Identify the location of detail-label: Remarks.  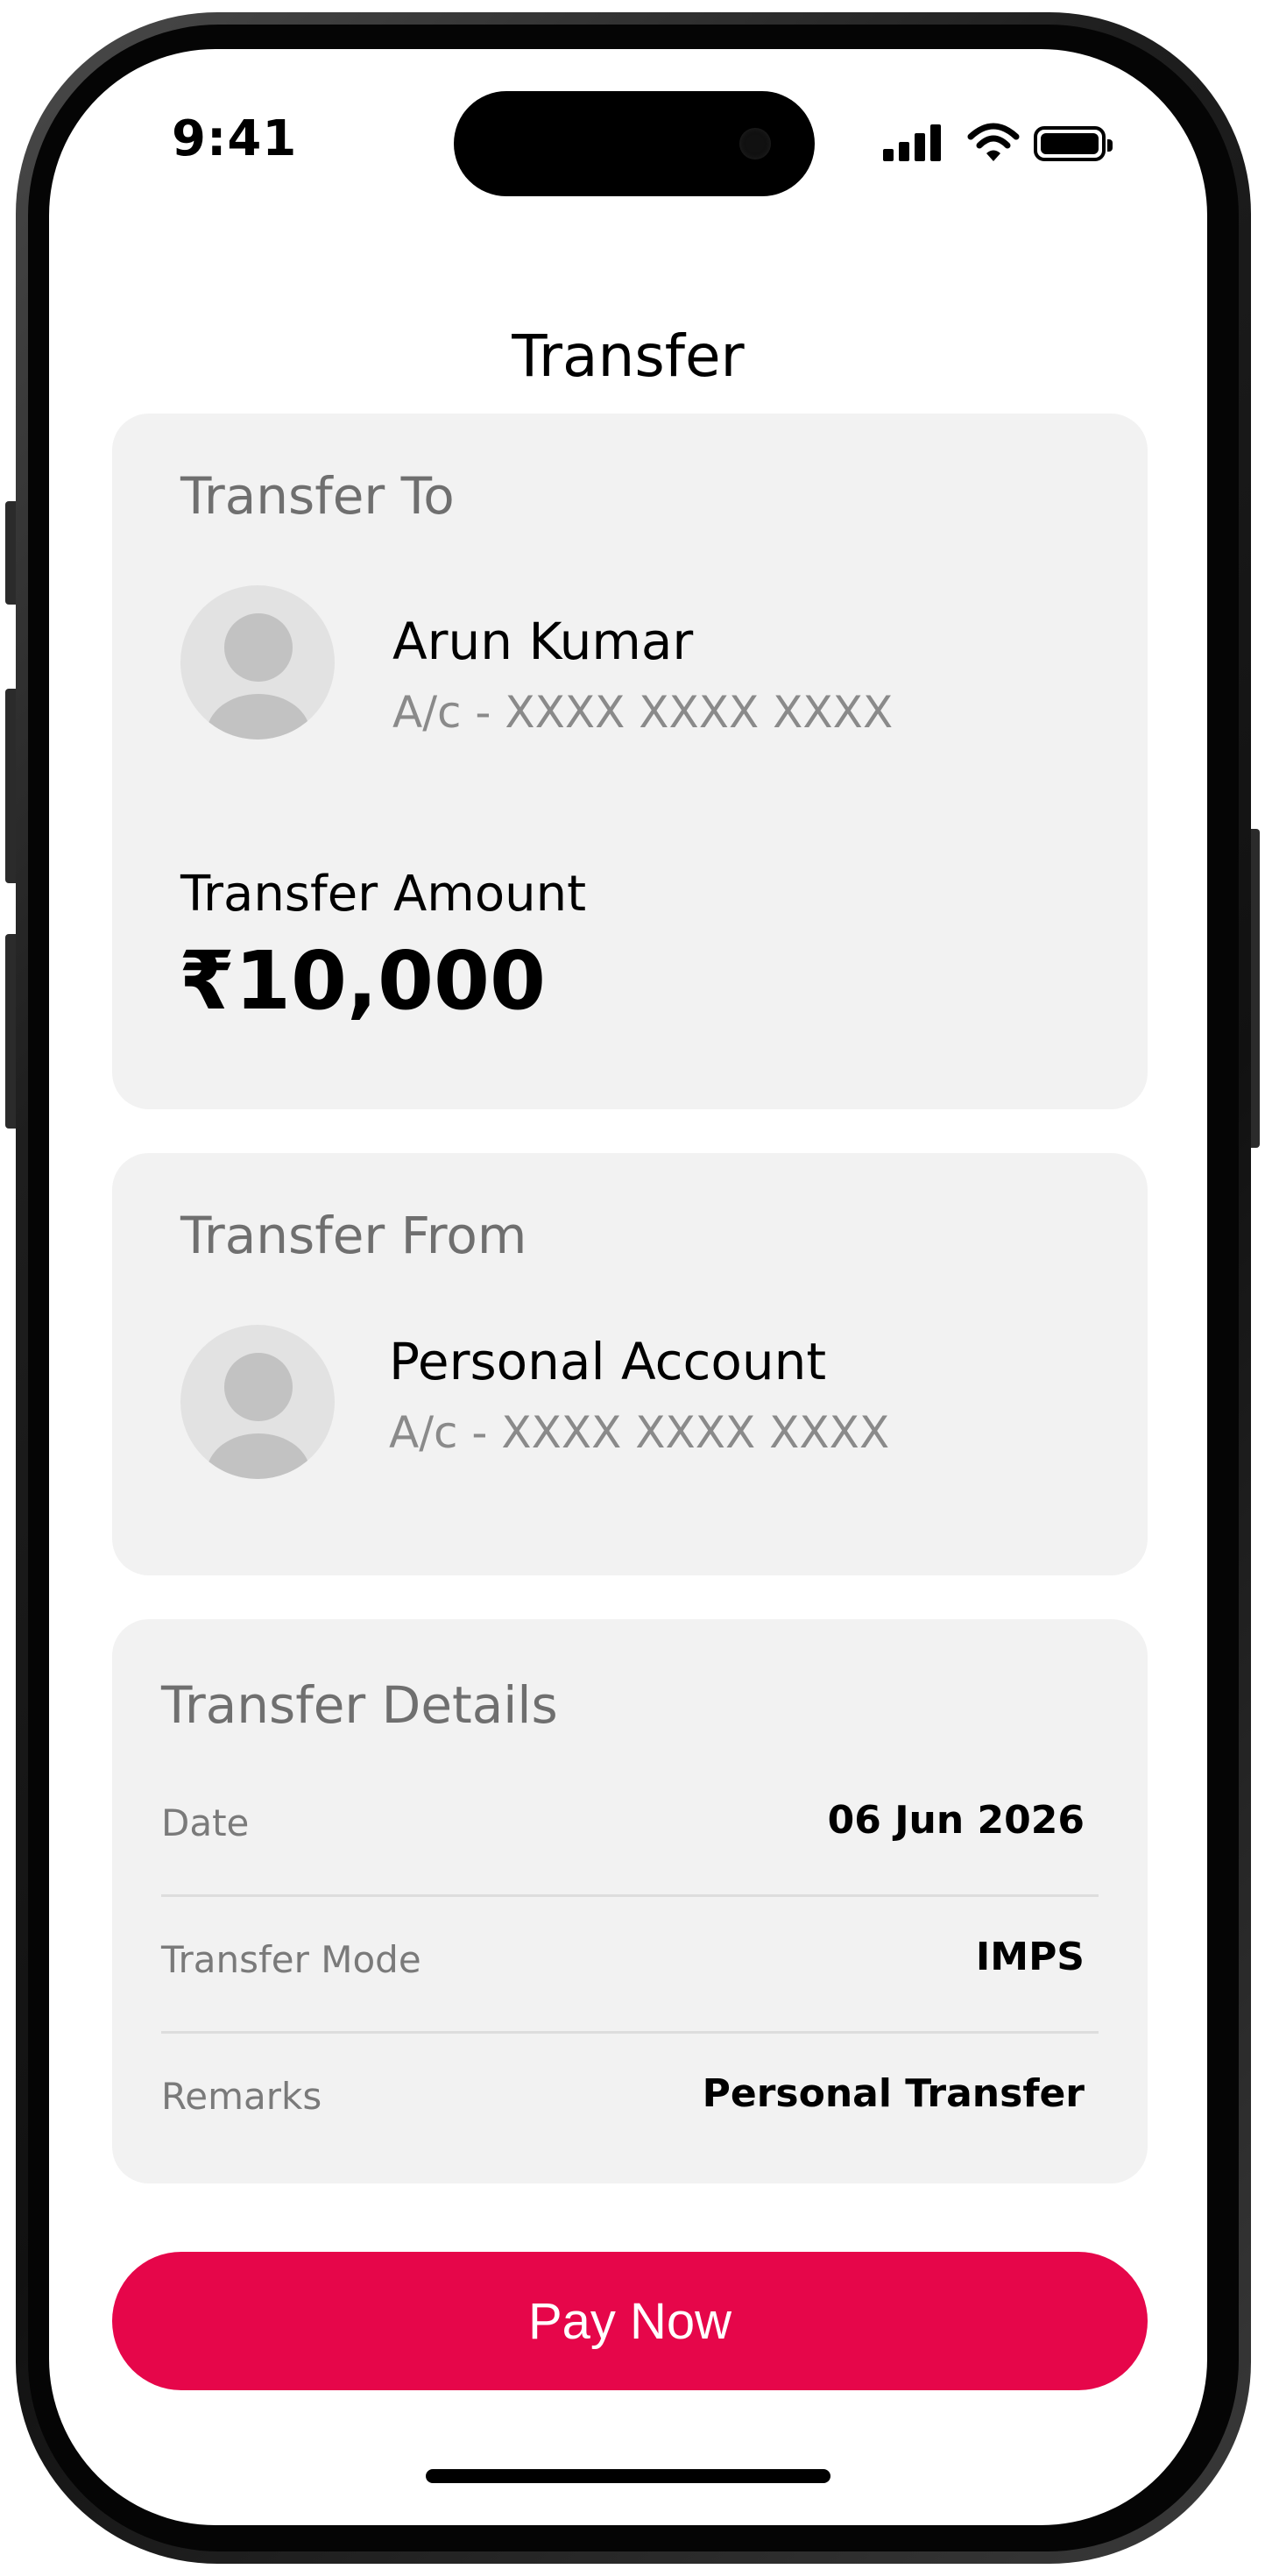
(242, 2096).